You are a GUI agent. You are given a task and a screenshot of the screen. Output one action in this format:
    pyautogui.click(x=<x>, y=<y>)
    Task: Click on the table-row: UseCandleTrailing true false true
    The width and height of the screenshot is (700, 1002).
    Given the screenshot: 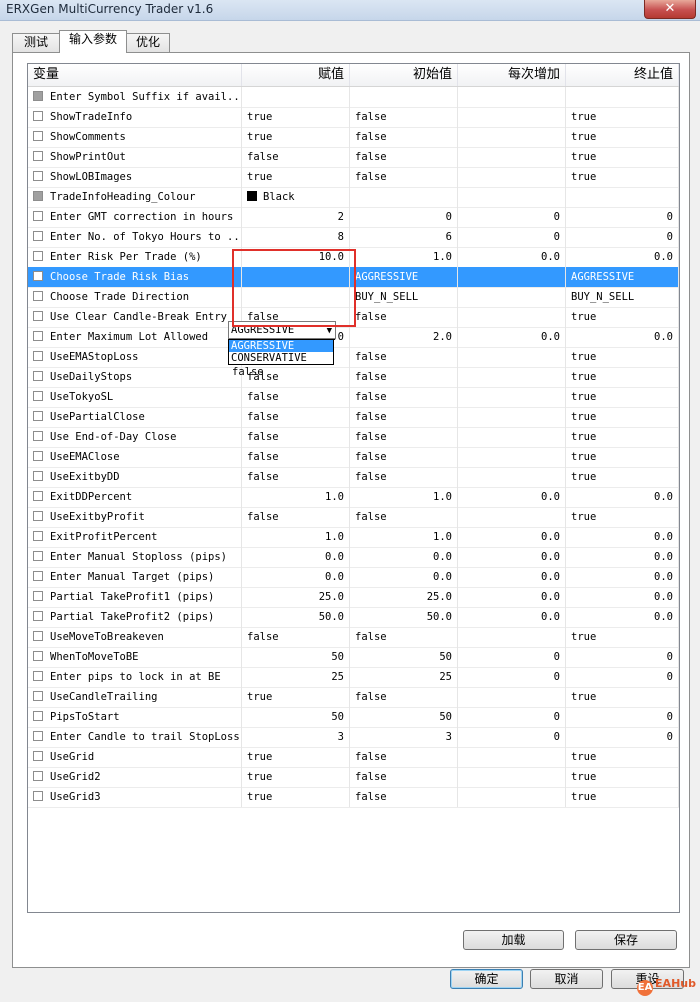 What is the action you would take?
    pyautogui.click(x=353, y=697)
    